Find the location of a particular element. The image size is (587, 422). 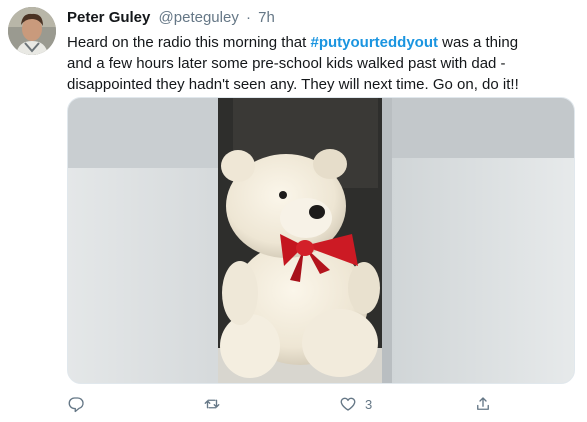

hashtag-link: #putyourteddyout is located at coordinates (374, 42).